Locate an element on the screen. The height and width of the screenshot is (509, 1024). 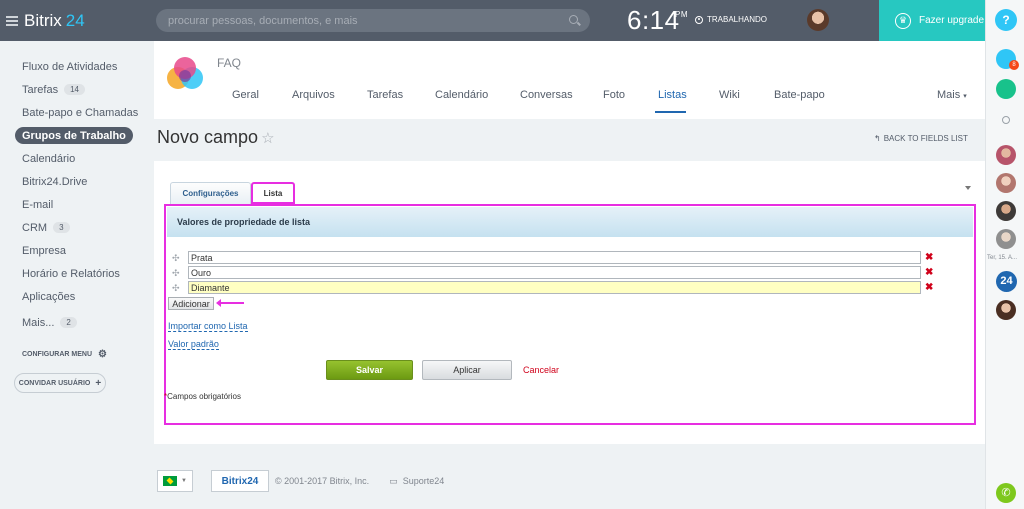
tab-conversations: Conversas is located at coordinates (546, 95).